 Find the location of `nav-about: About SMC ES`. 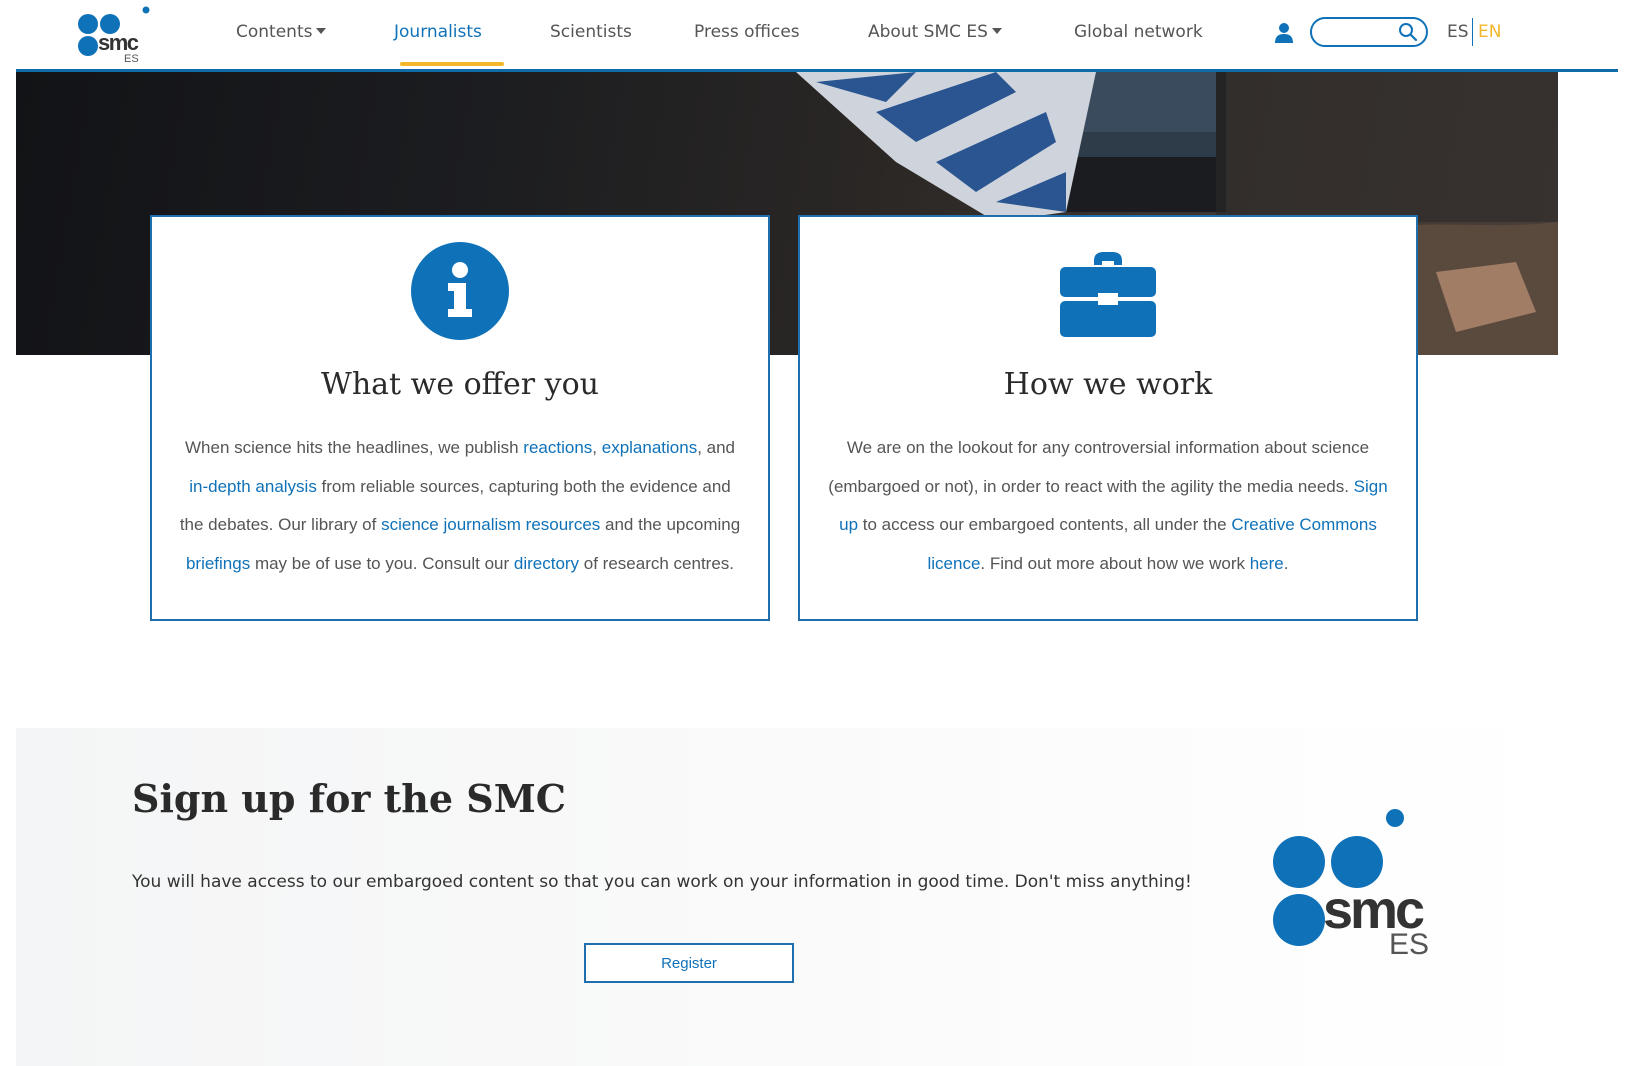

nav-about: About SMC ES is located at coordinates (935, 32).